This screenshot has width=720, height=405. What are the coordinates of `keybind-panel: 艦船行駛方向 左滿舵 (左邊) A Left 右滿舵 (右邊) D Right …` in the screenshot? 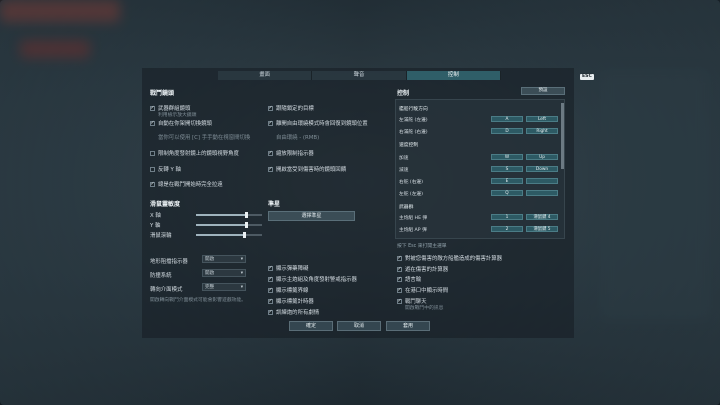 It's located at (480, 169).